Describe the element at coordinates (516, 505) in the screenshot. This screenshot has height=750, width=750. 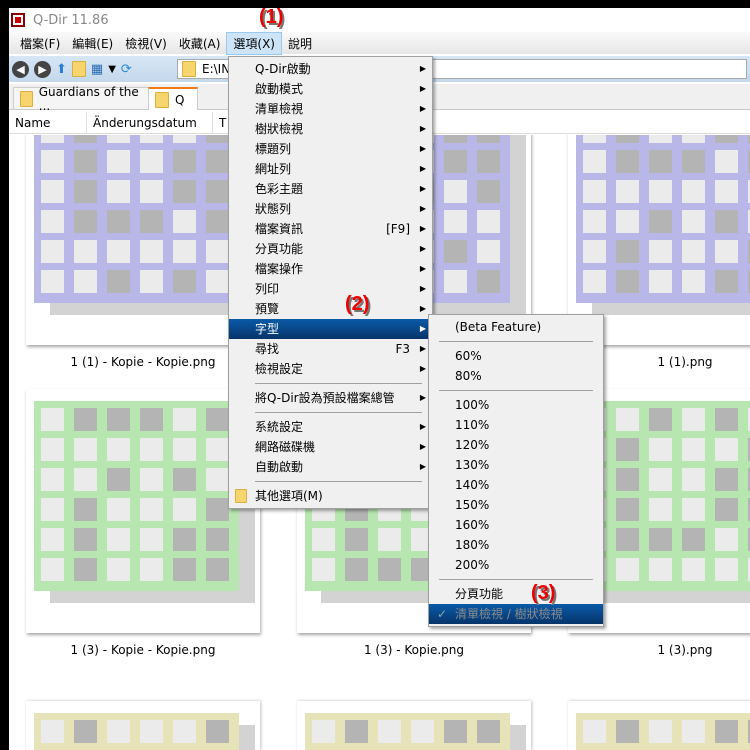
I see `menu-item: 150%` at that location.